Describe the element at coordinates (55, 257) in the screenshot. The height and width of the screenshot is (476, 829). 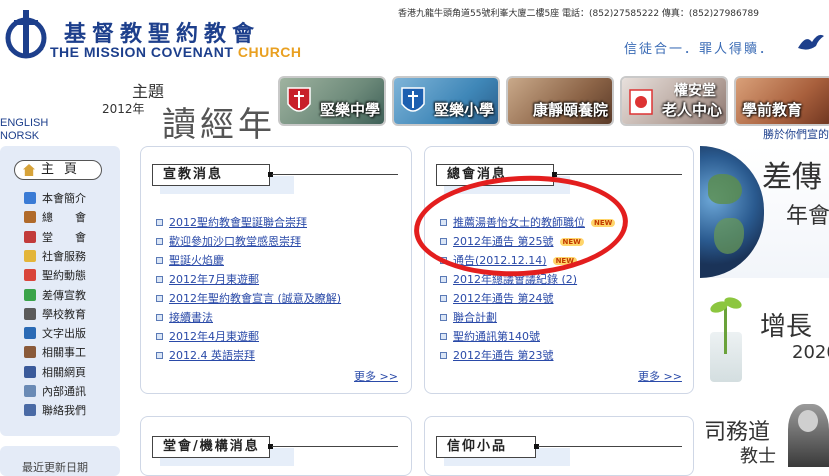
I see `sidebar-item: 社會服務` at that location.